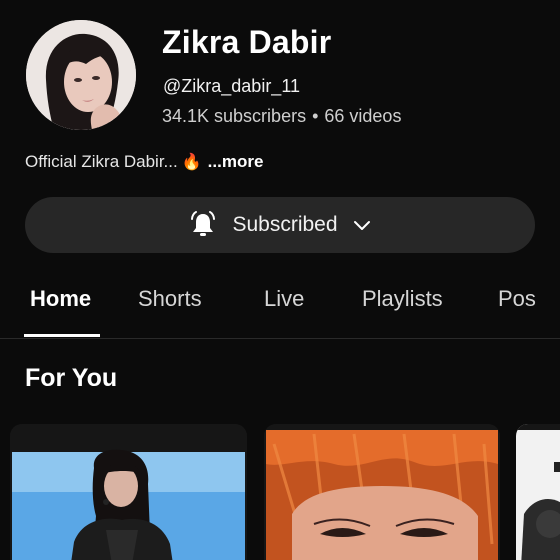 The image size is (560, 560). What do you see at coordinates (284, 299) in the screenshot?
I see `tab-live: Live` at bounding box center [284, 299].